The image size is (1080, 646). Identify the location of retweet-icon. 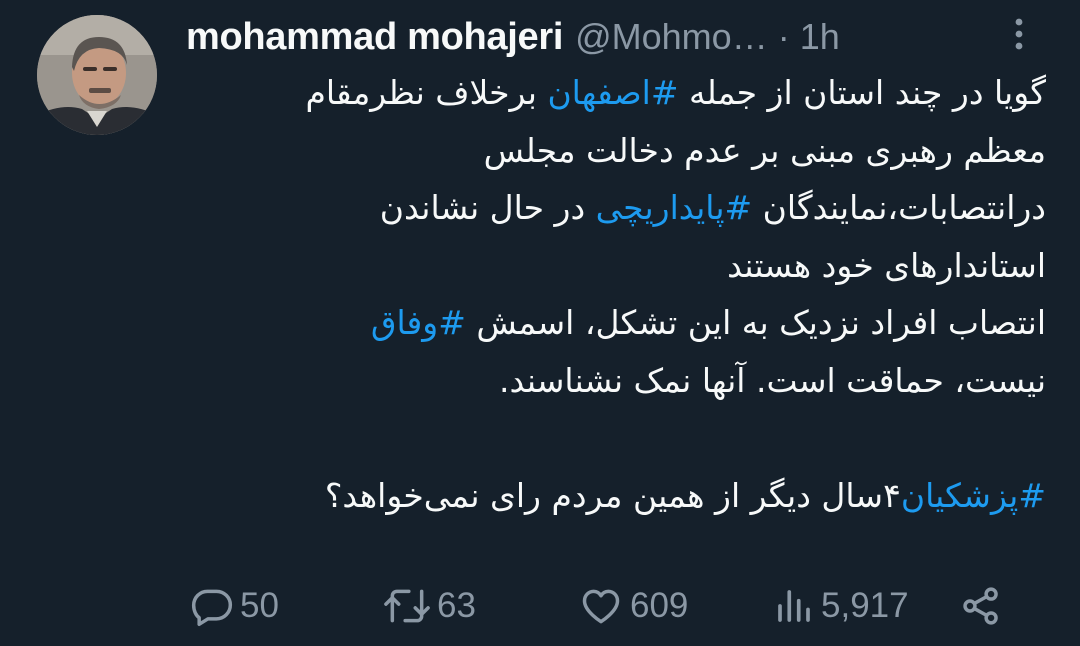
(407, 606).